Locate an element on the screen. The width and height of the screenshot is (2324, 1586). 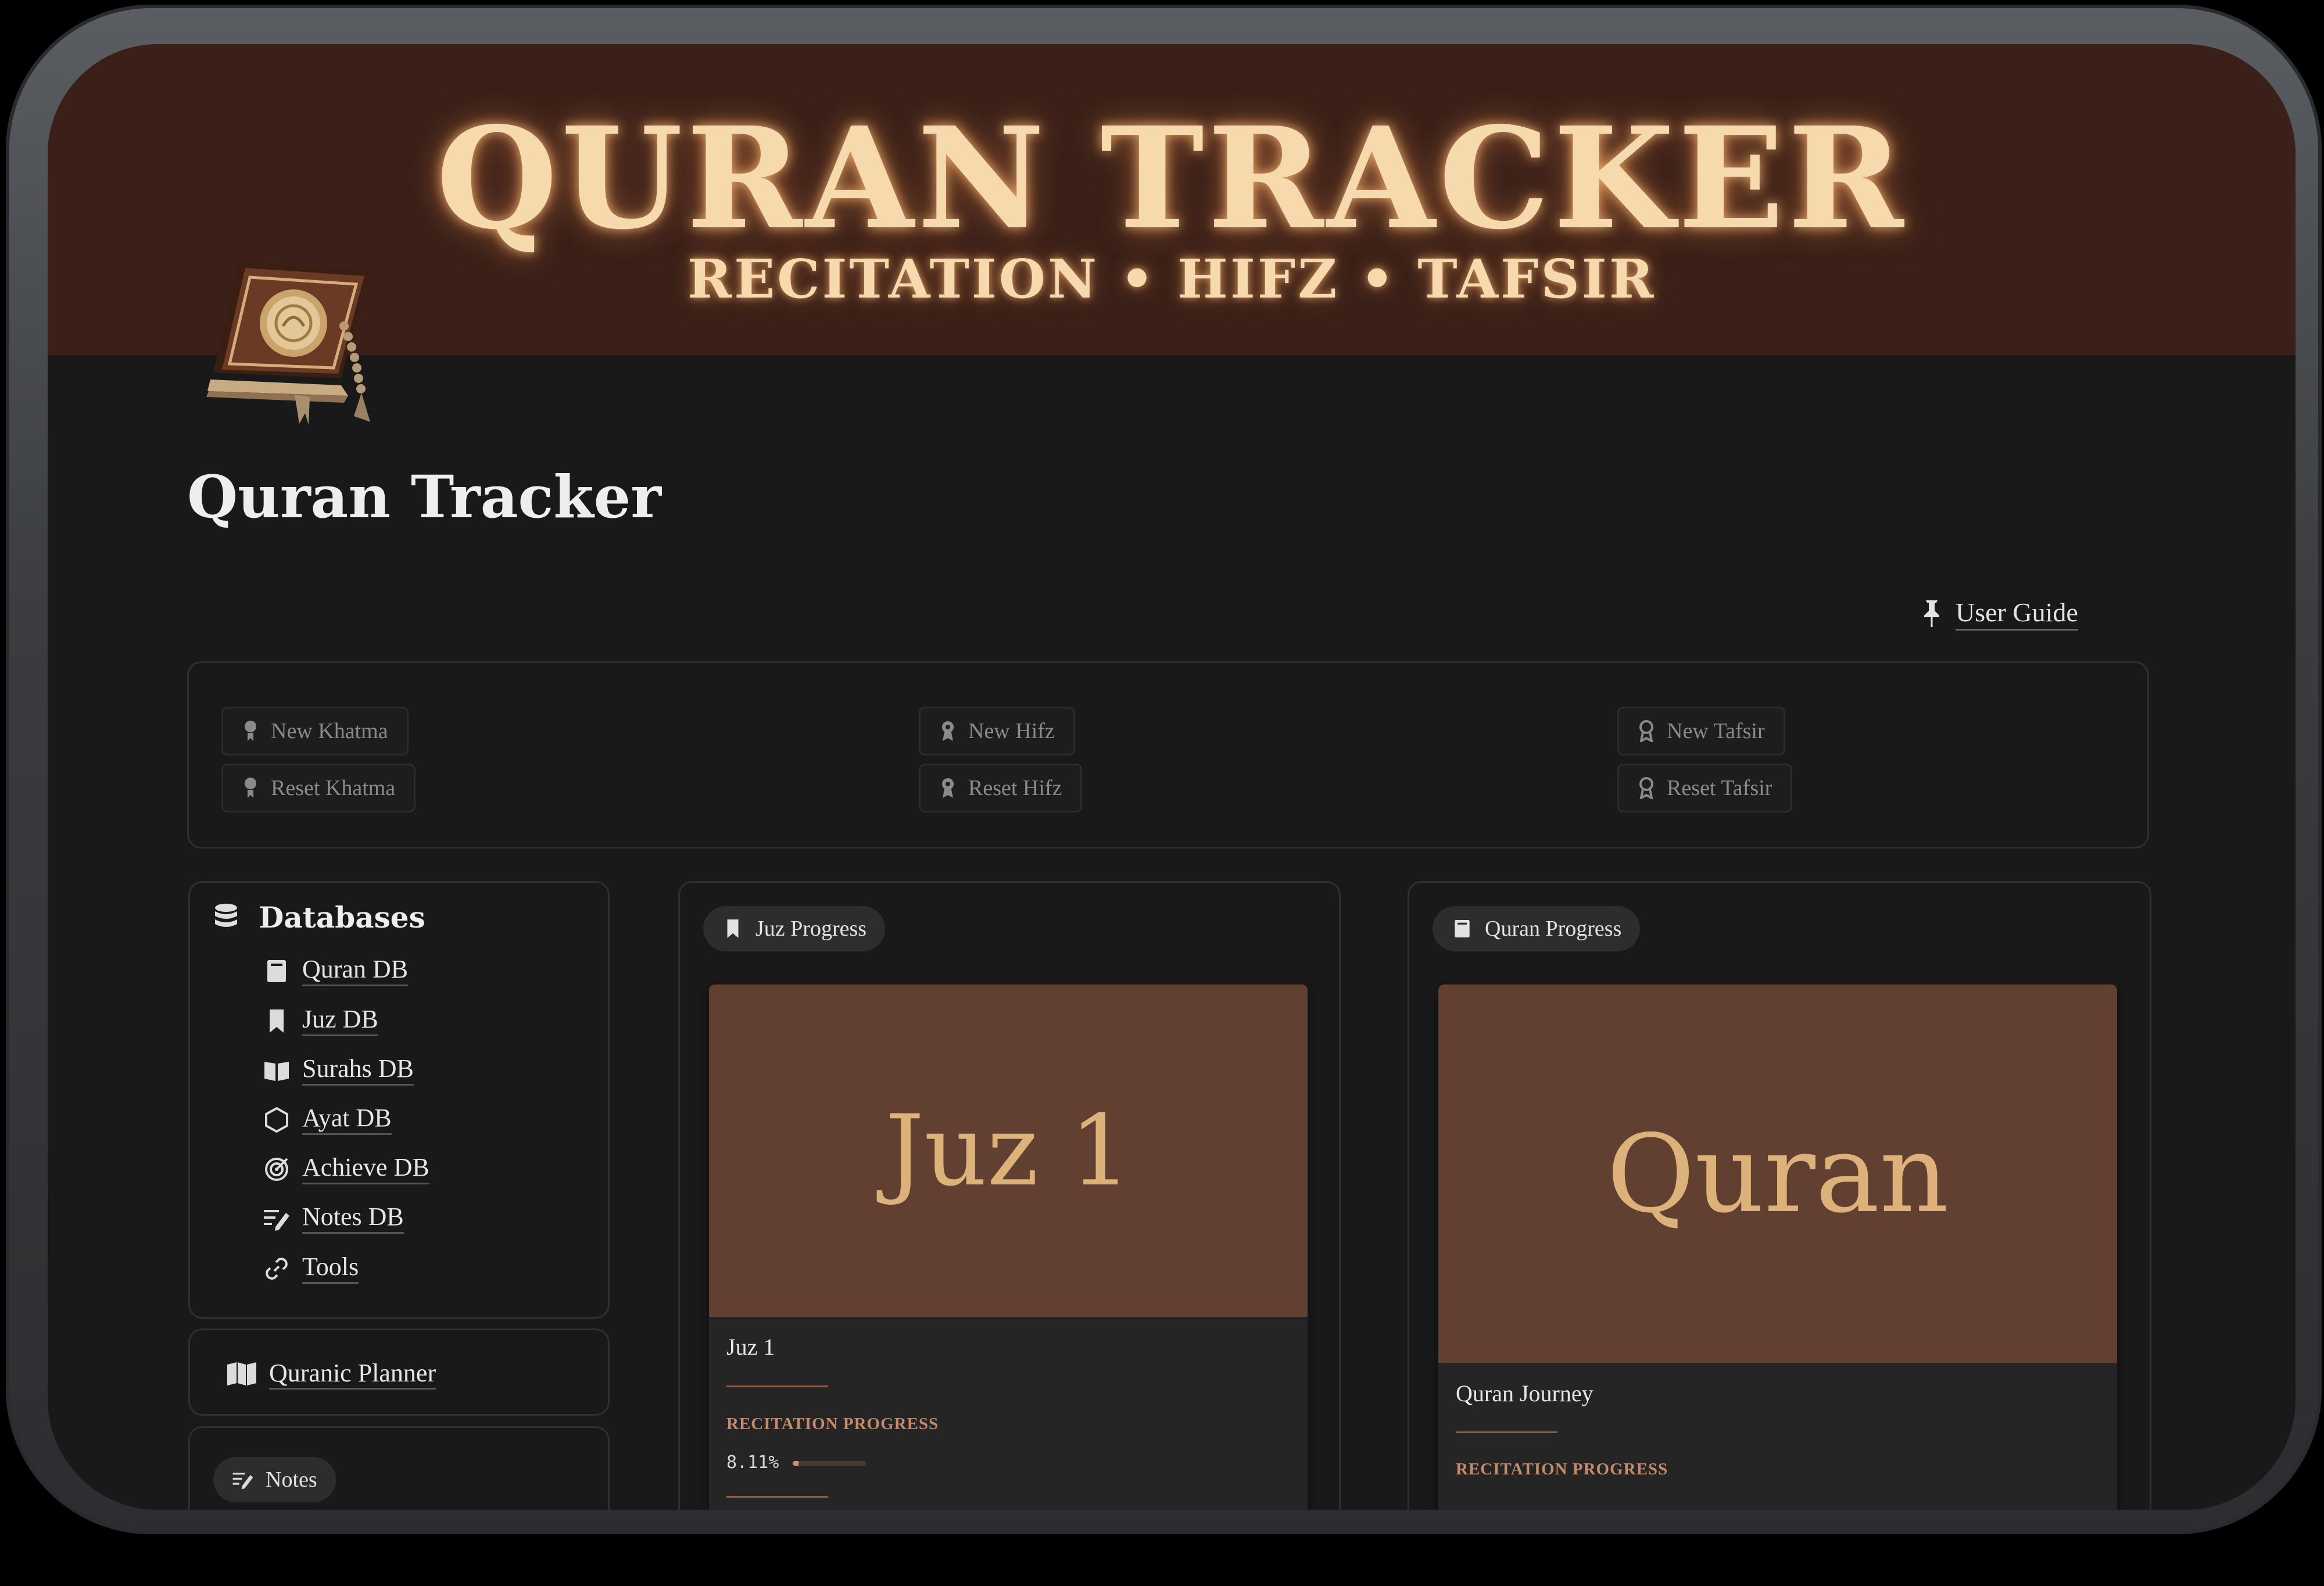
juz-progress-tab-label: Juz Progress is located at coordinates (811, 928).